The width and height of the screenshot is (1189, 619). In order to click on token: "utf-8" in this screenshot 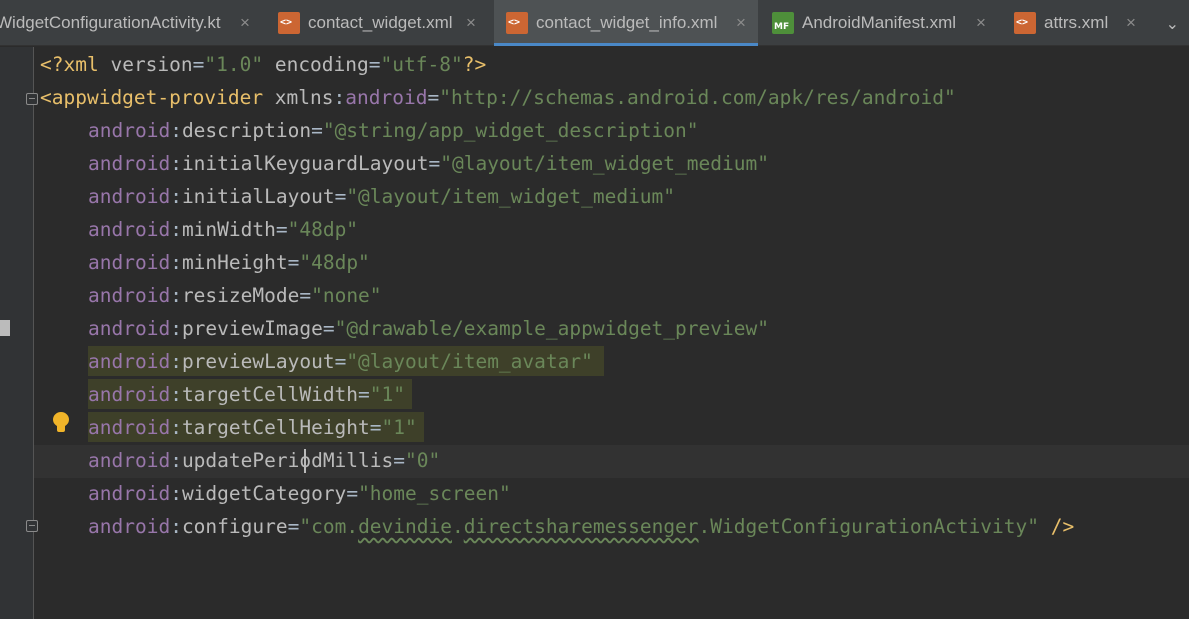, I will do `click(421, 64)`.